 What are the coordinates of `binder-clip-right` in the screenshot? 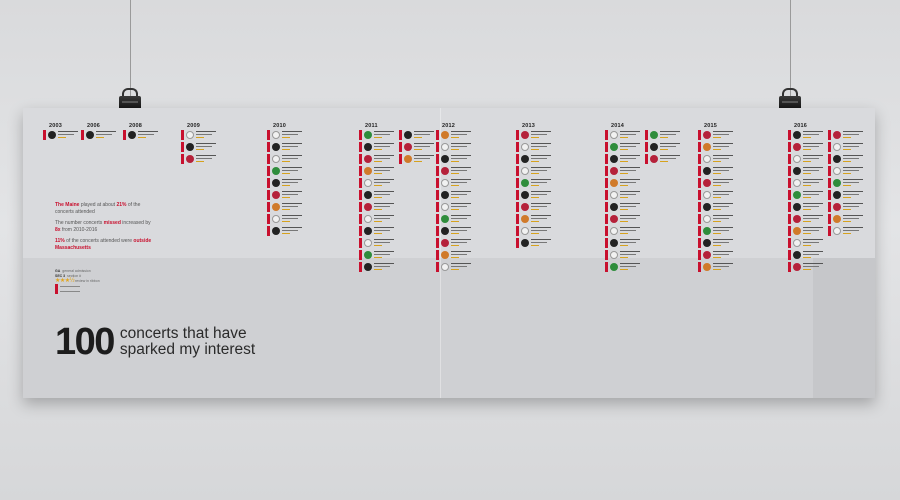 It's located at (790, 99).